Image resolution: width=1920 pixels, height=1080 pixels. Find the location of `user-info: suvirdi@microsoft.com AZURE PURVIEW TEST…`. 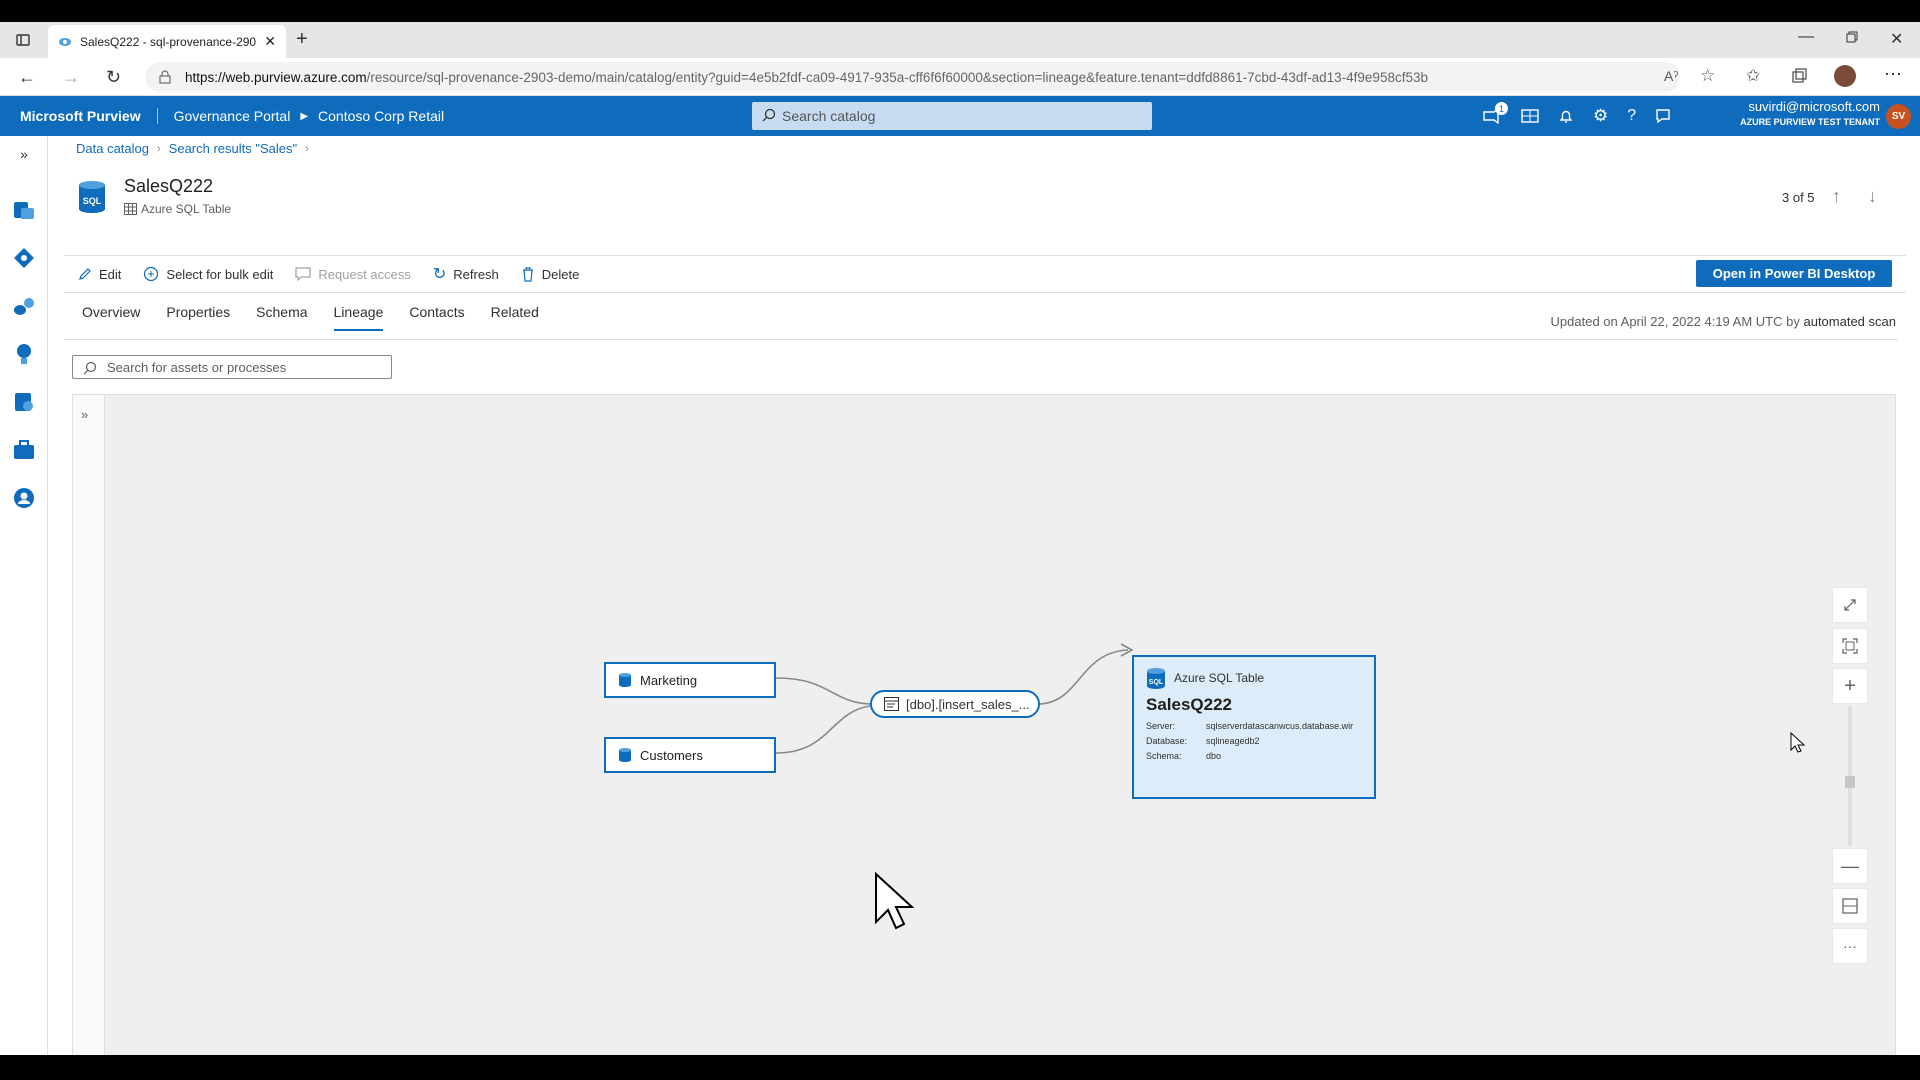

user-info: suvirdi@microsoft.com AZURE PURVIEW TEST… is located at coordinates (1806, 113).